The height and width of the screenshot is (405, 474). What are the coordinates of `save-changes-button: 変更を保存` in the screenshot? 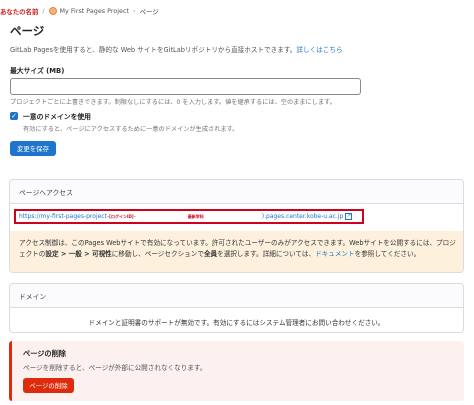 It's located at (33, 148).